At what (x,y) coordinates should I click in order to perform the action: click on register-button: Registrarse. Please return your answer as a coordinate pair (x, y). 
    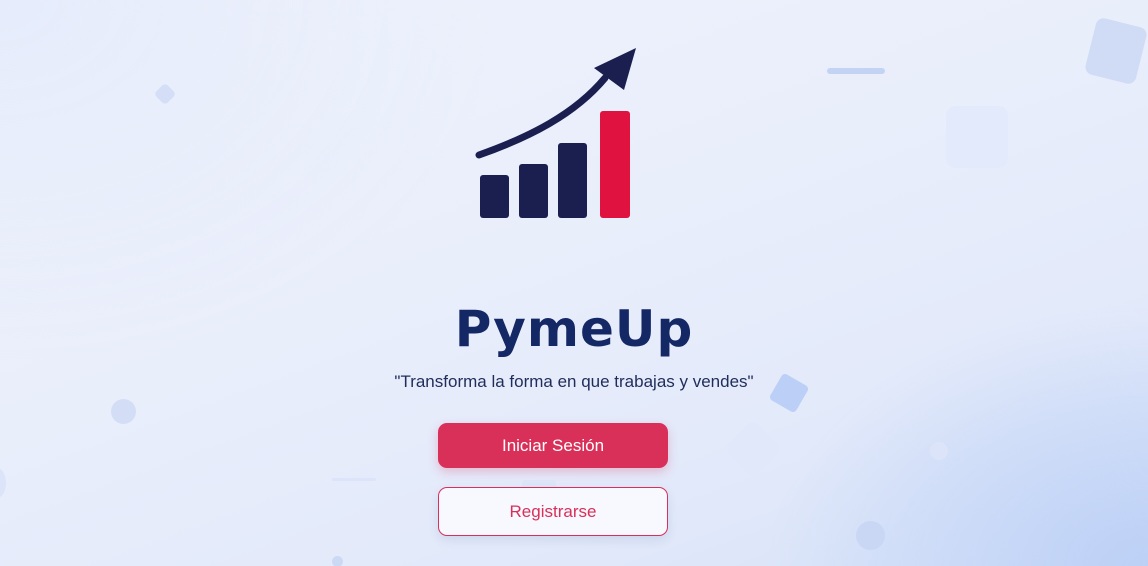
    Looking at the image, I should click on (553, 511).